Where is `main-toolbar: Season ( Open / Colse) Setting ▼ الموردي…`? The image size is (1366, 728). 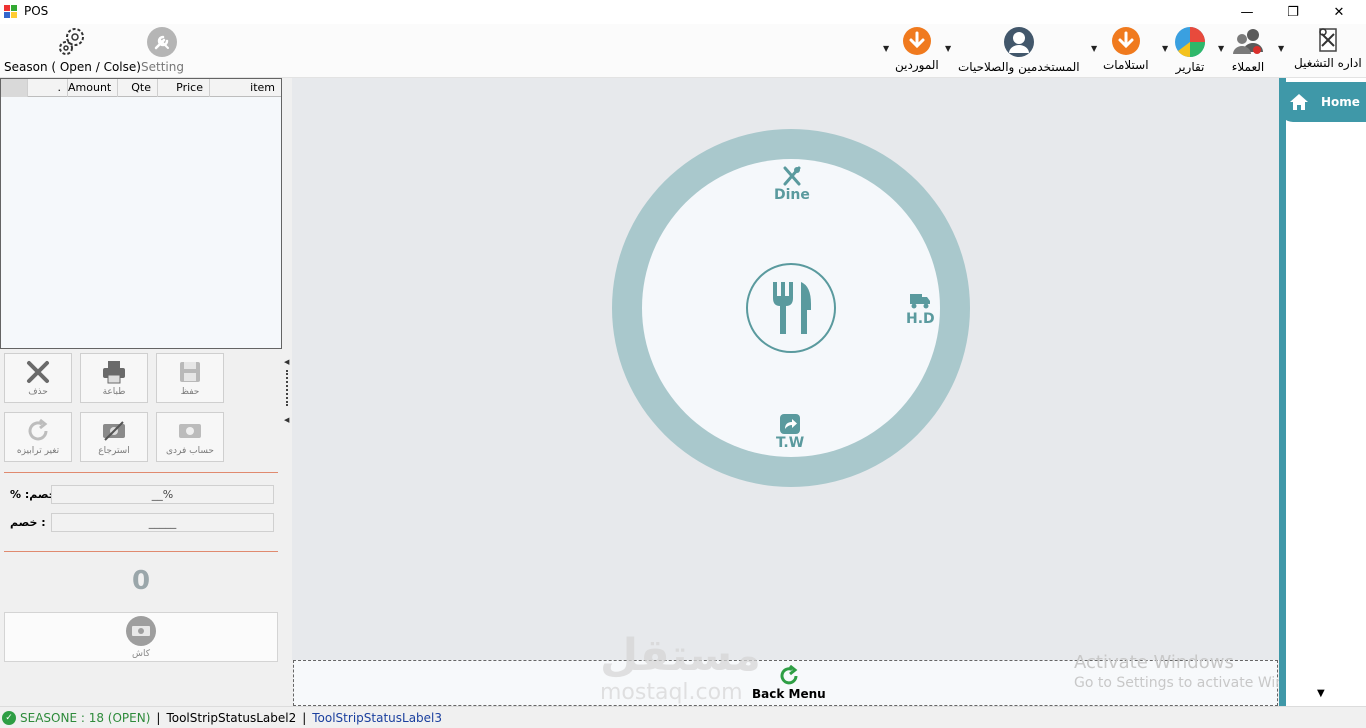 main-toolbar: Season ( Open / Colse) Setting ▼ الموردي… is located at coordinates (683, 51).